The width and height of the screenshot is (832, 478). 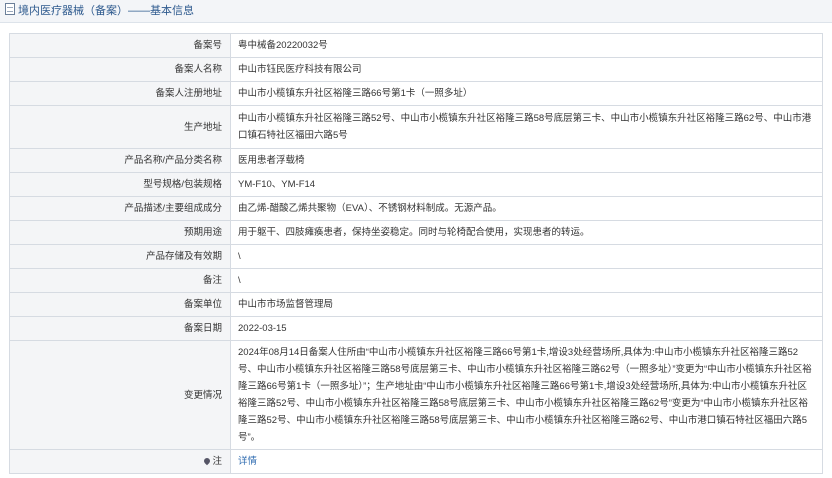 I want to click on row-value: 中山市钰民医疗科技有限公司, so click(x=526, y=69).